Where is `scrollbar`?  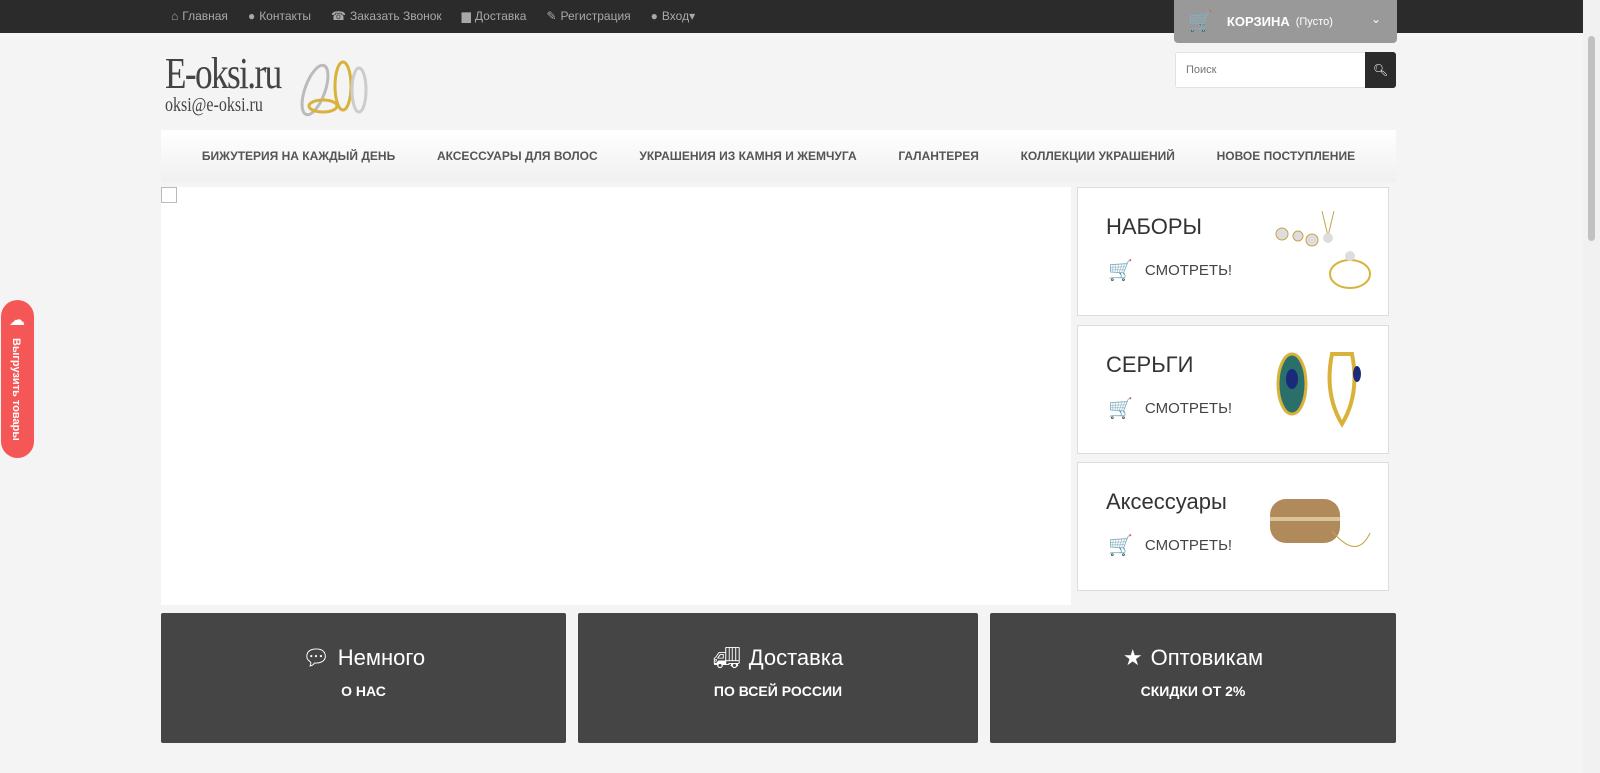 scrollbar is located at coordinates (1591, 386).